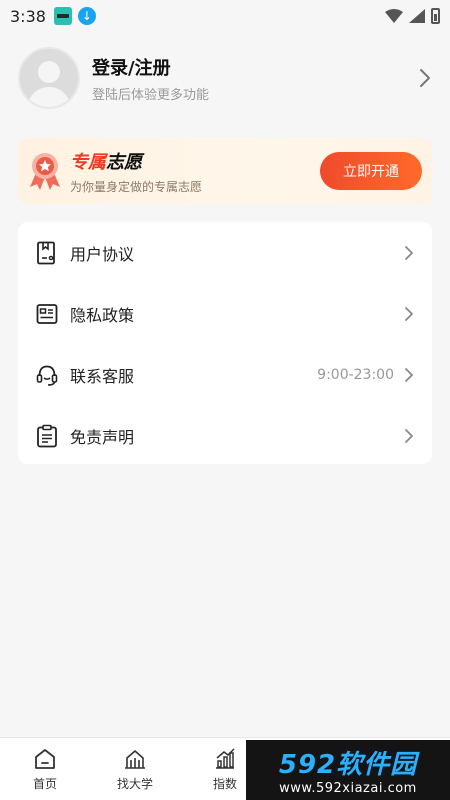  I want to click on tab-label: 首页, so click(44, 783).